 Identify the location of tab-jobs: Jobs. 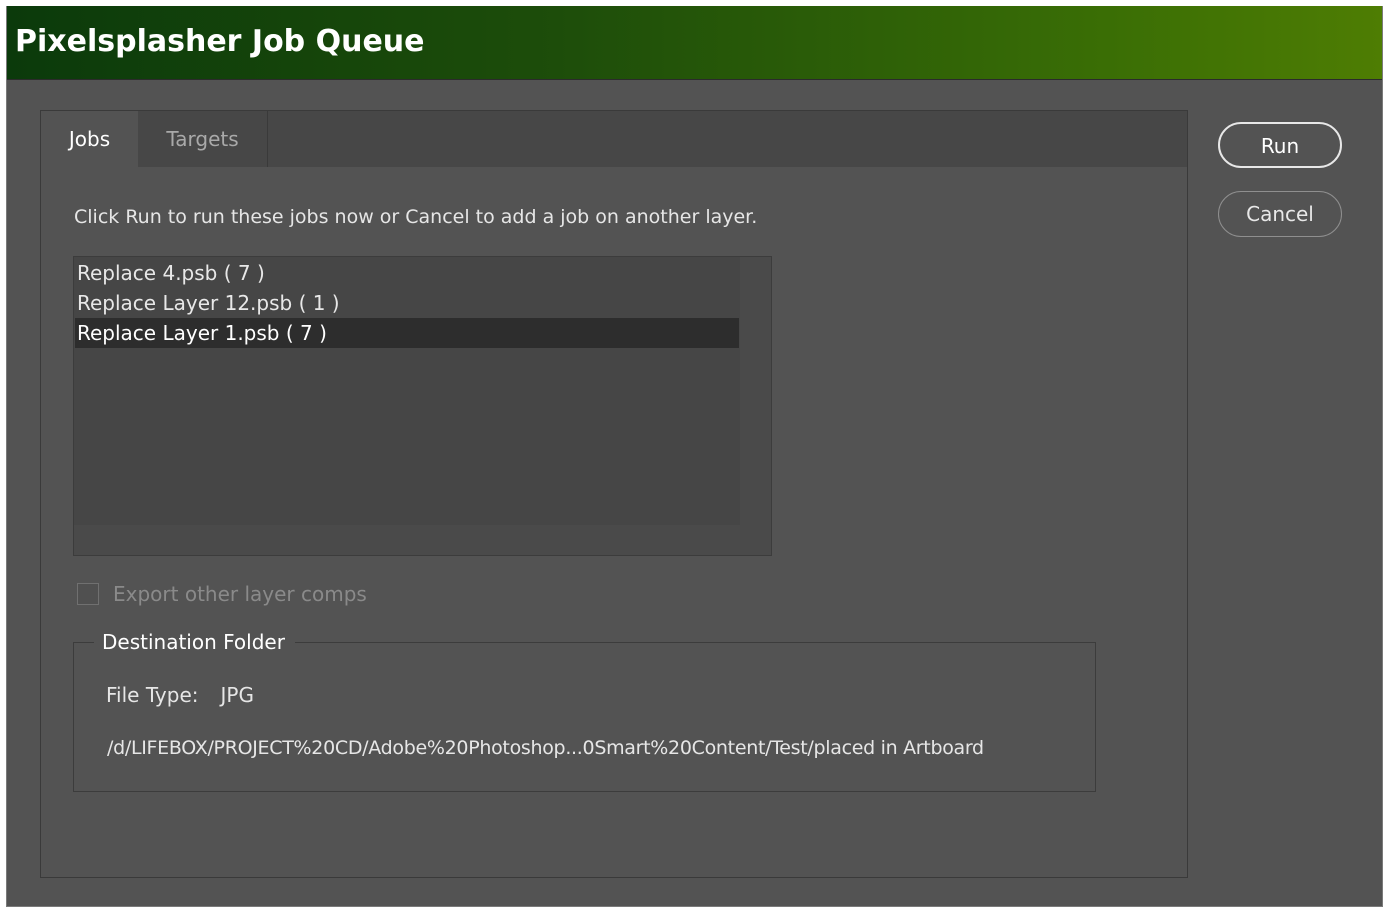
(89, 139).